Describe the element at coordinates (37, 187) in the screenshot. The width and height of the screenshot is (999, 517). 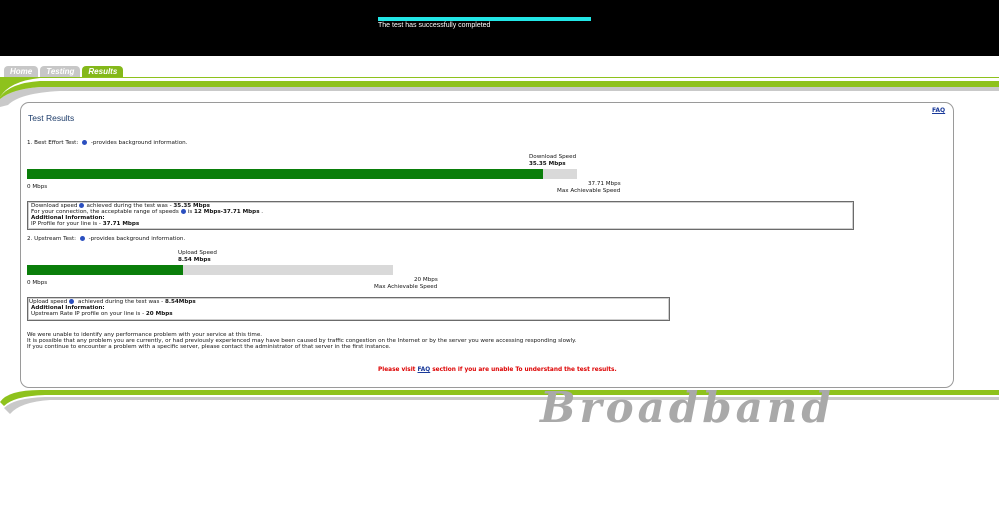
I see `download-min-label: 0 Mbps` at that location.